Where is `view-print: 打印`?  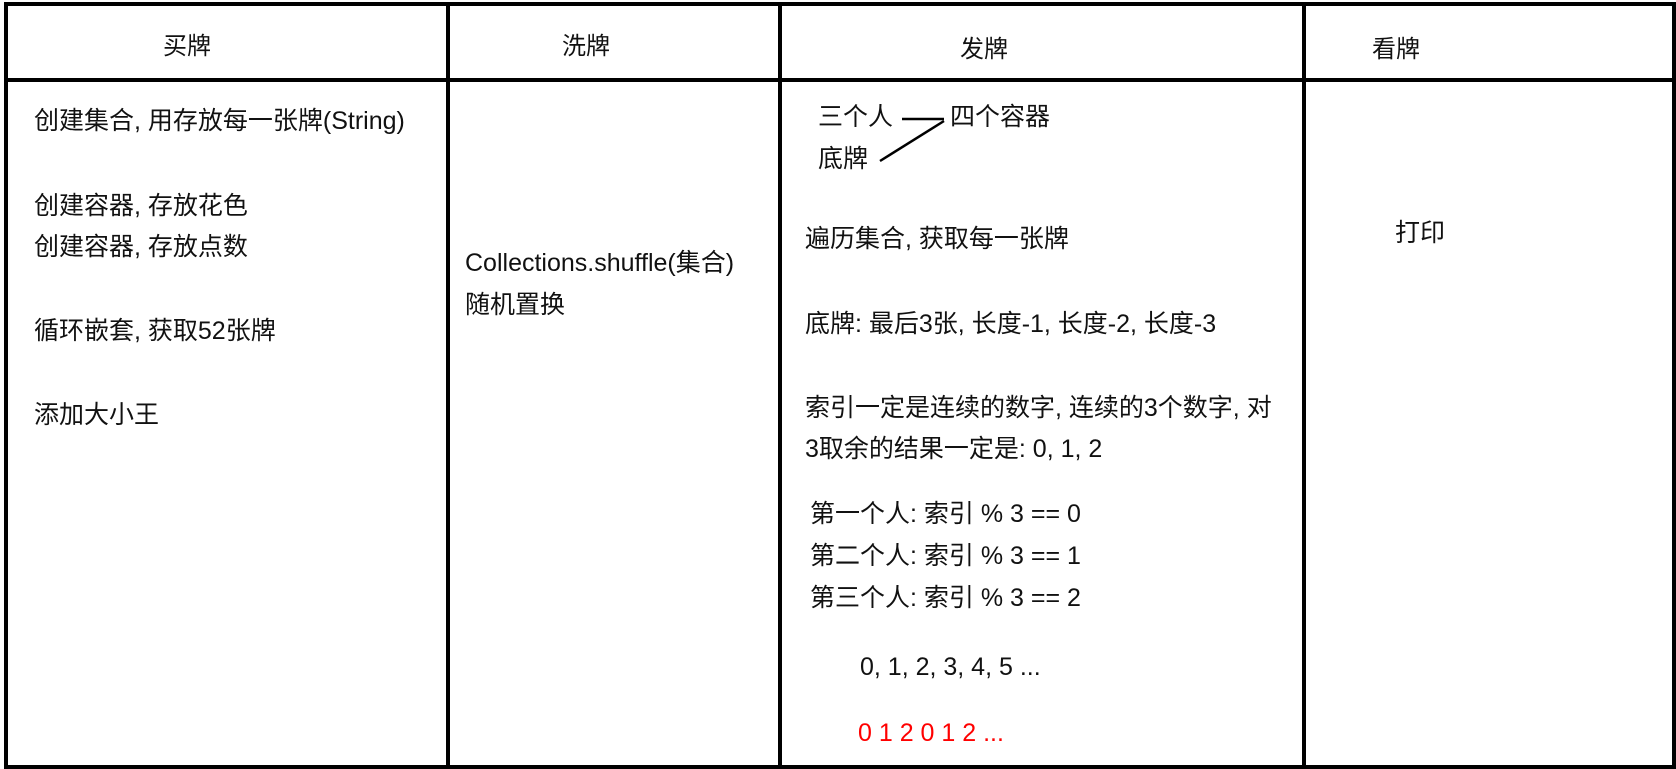
view-print: 打印 is located at coordinates (1420, 233).